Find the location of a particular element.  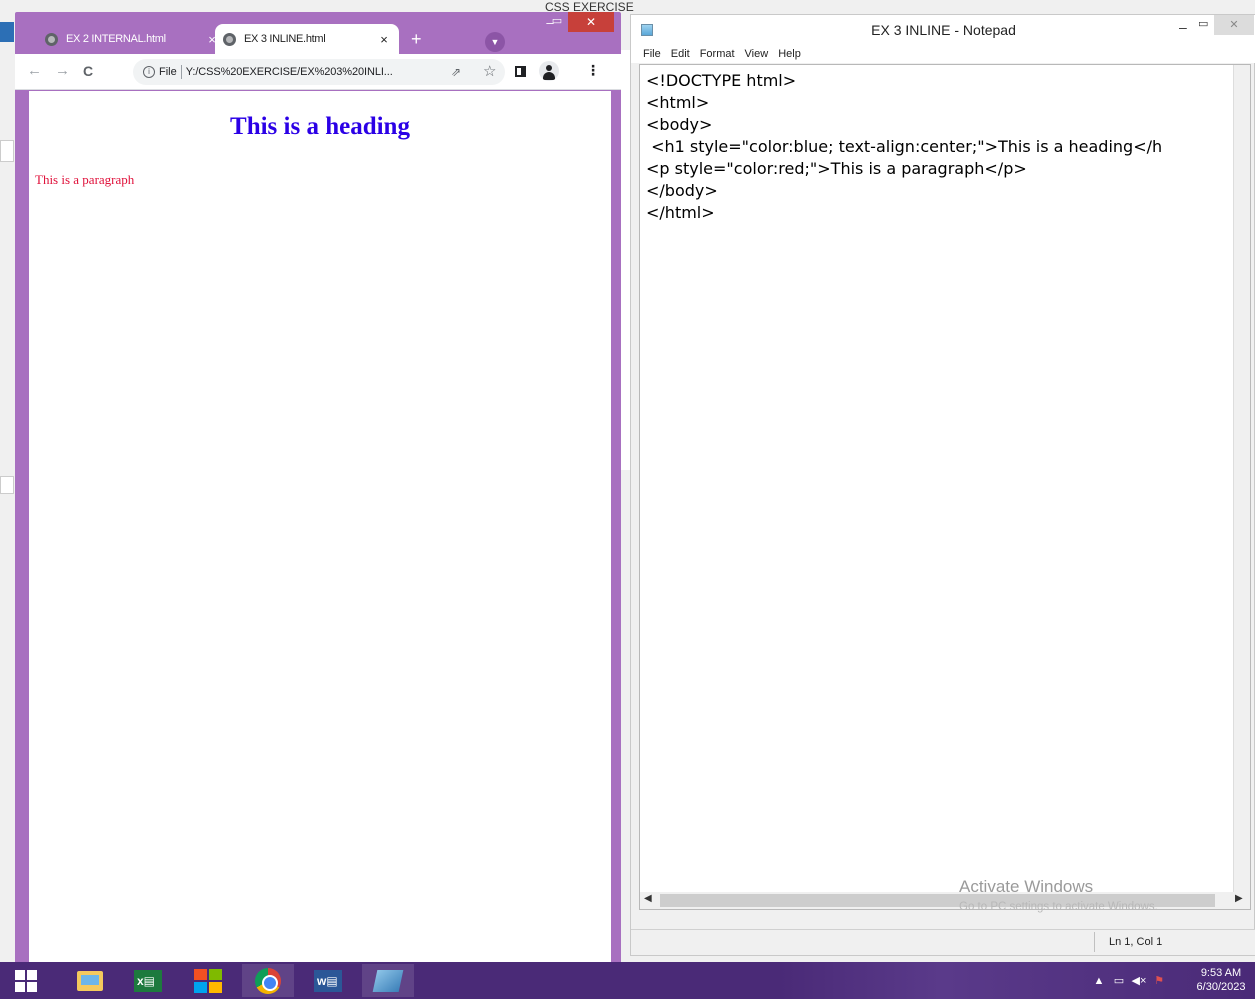

action-center-flag-icon: ⚑ is located at coordinates (1159, 980).